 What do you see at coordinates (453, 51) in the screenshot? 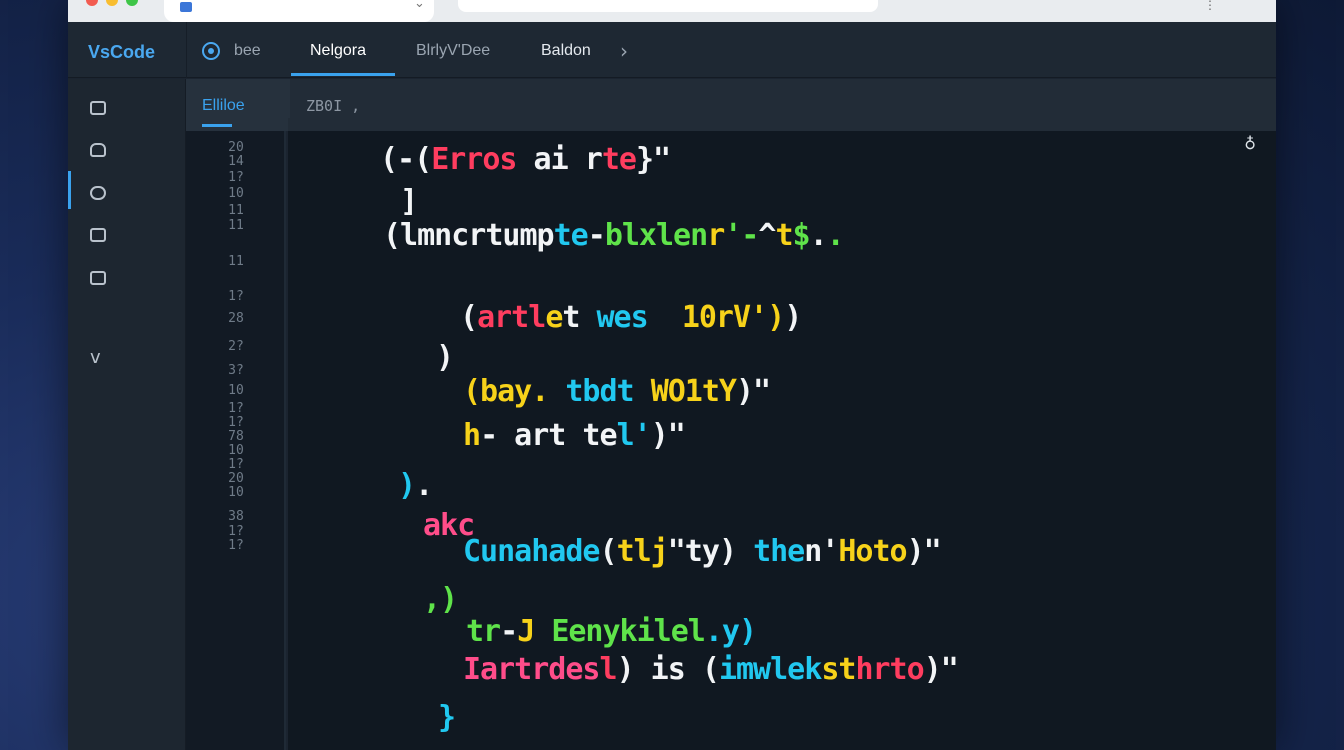
I see `nav-item-blrlyv-dee: BlrlyV'Dee` at bounding box center [453, 51].